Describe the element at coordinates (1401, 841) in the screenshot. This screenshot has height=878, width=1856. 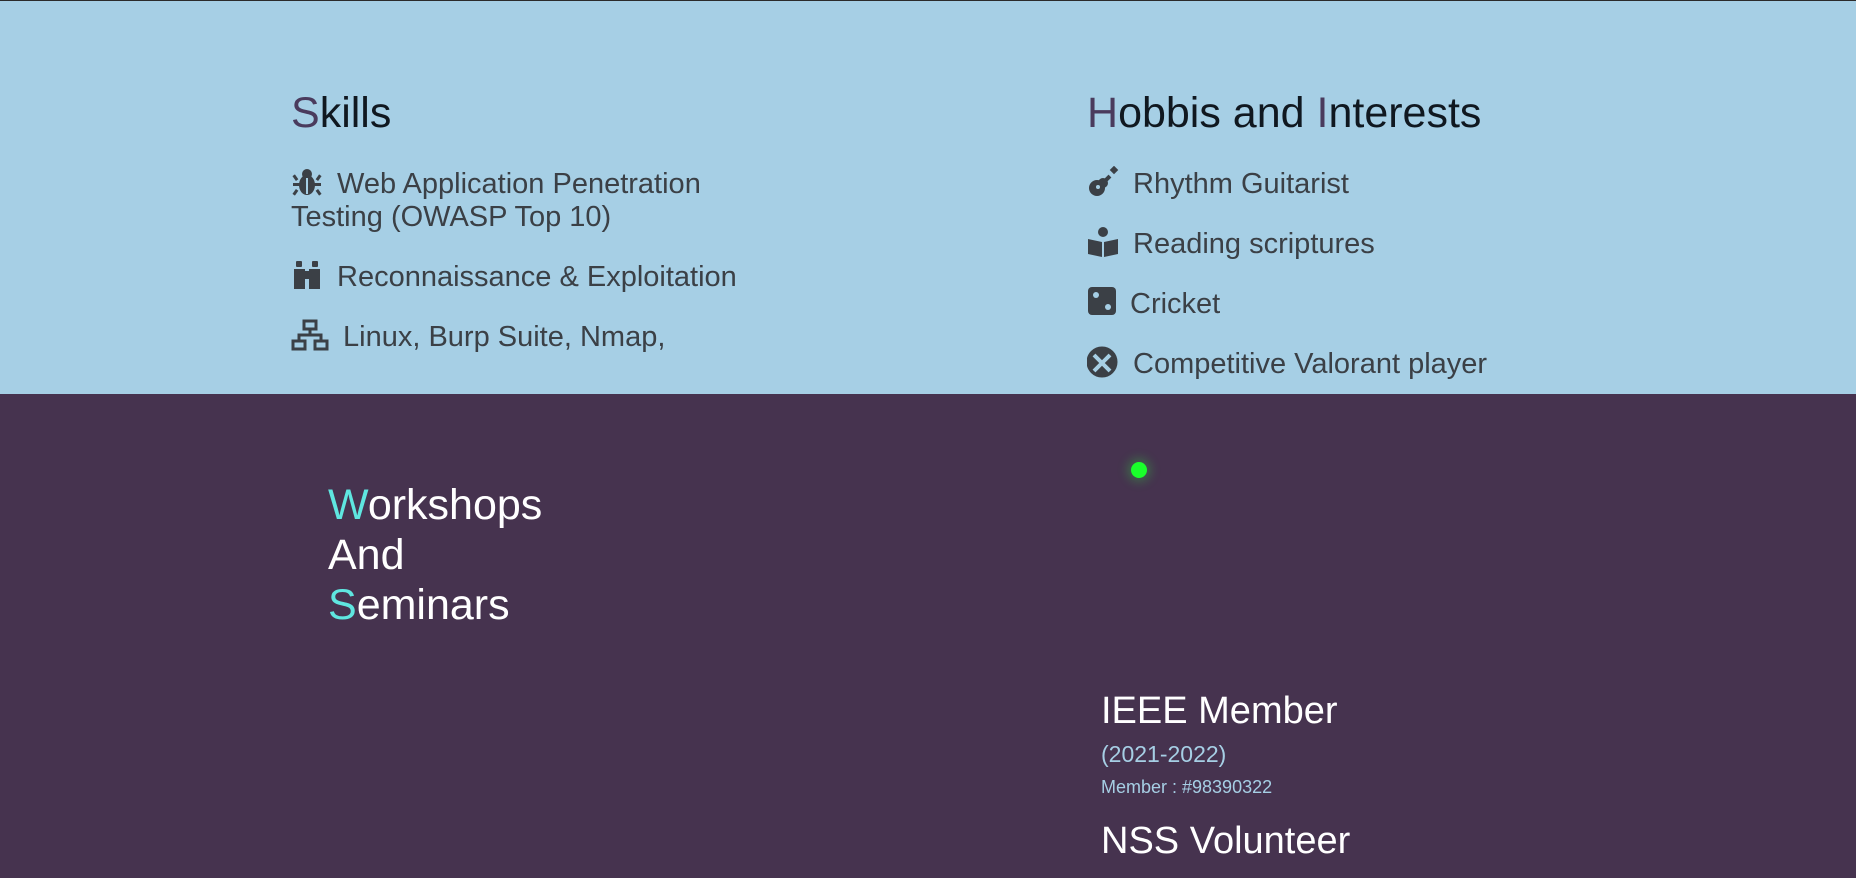
I see `event-item: NSS Volunteer` at that location.